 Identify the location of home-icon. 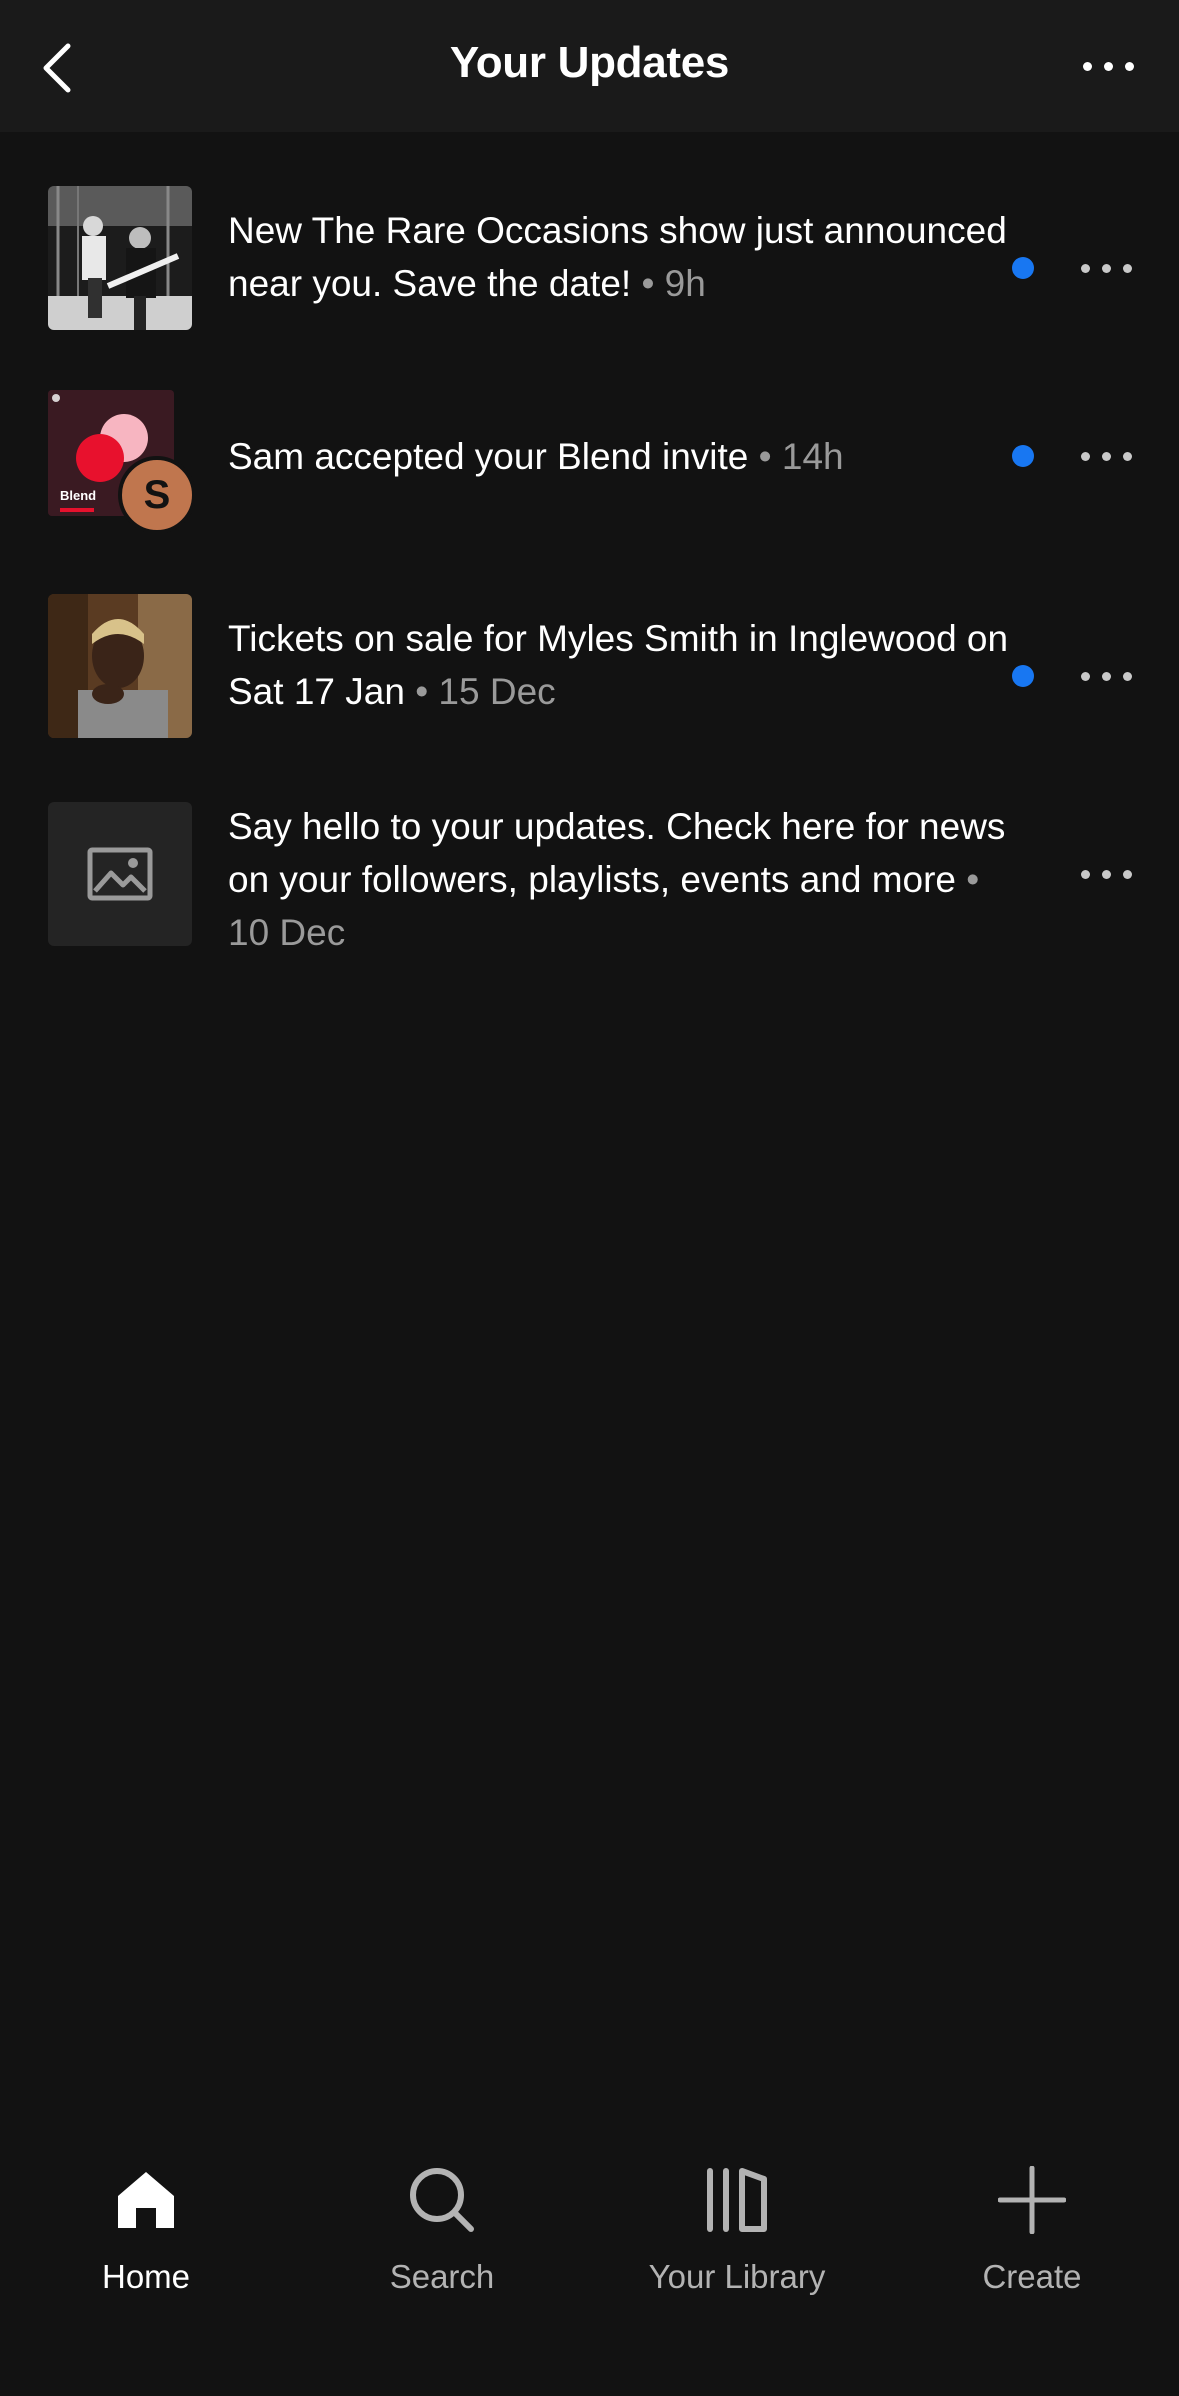
(146, 2200).